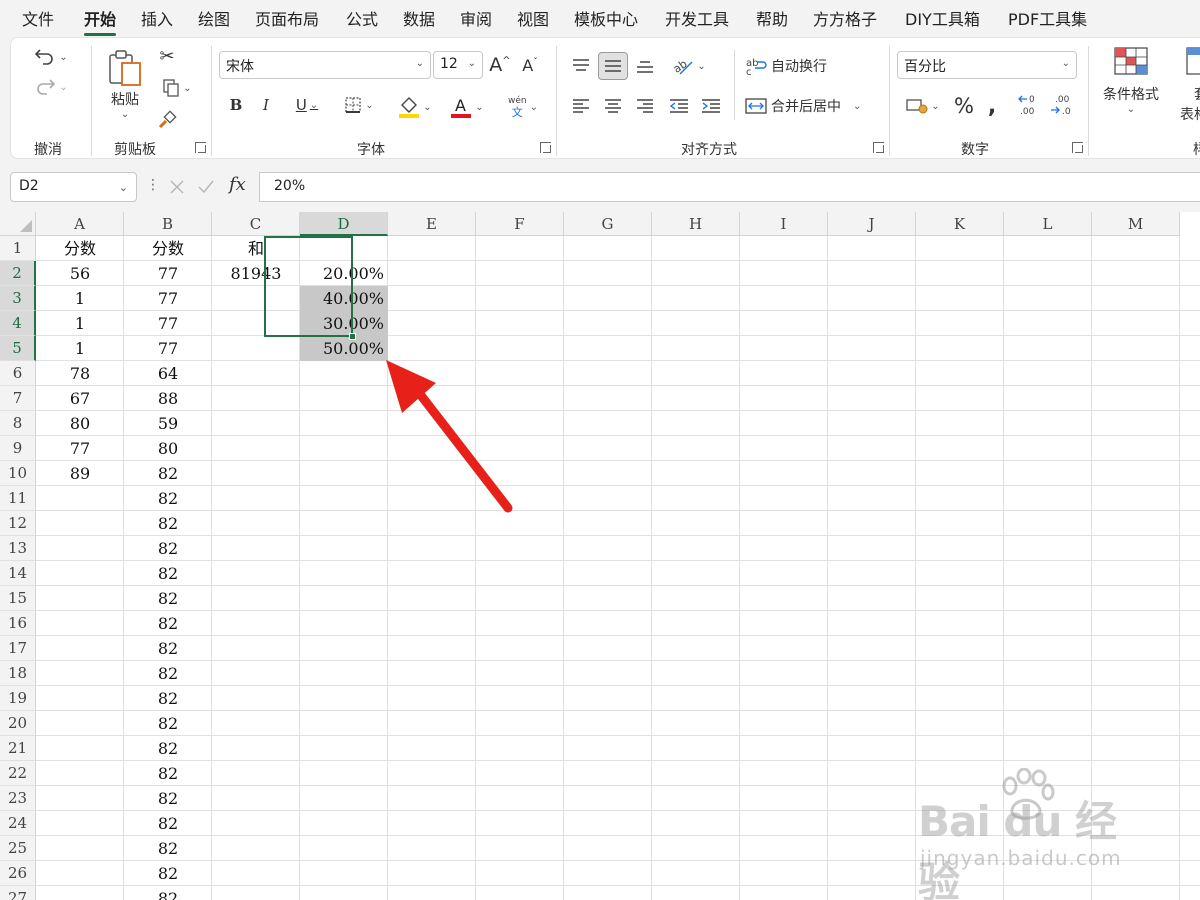  Describe the element at coordinates (18, 723) in the screenshot. I see `row-header-20: 20` at that location.